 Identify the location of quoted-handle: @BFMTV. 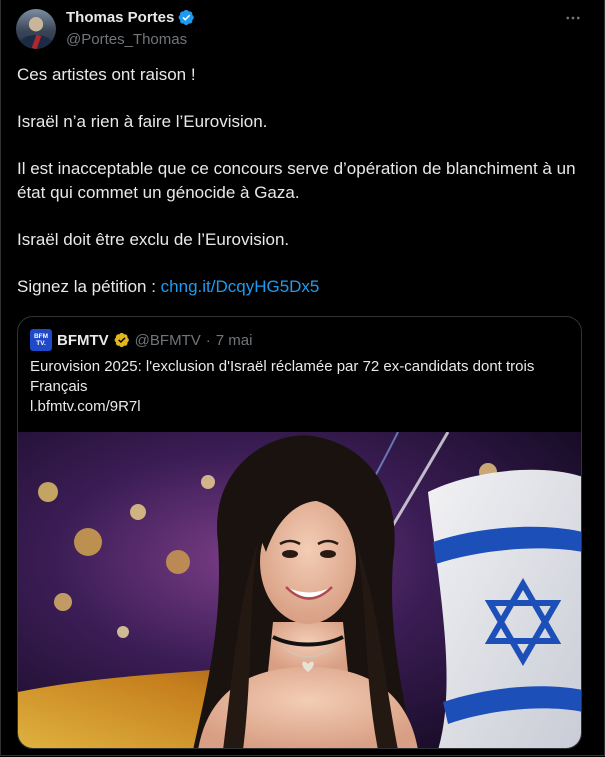
(167, 340).